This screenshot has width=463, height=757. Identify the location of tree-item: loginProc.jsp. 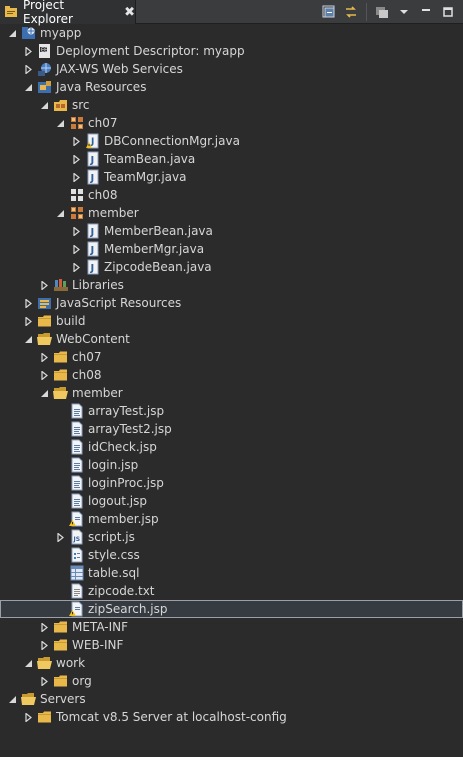
(231, 483).